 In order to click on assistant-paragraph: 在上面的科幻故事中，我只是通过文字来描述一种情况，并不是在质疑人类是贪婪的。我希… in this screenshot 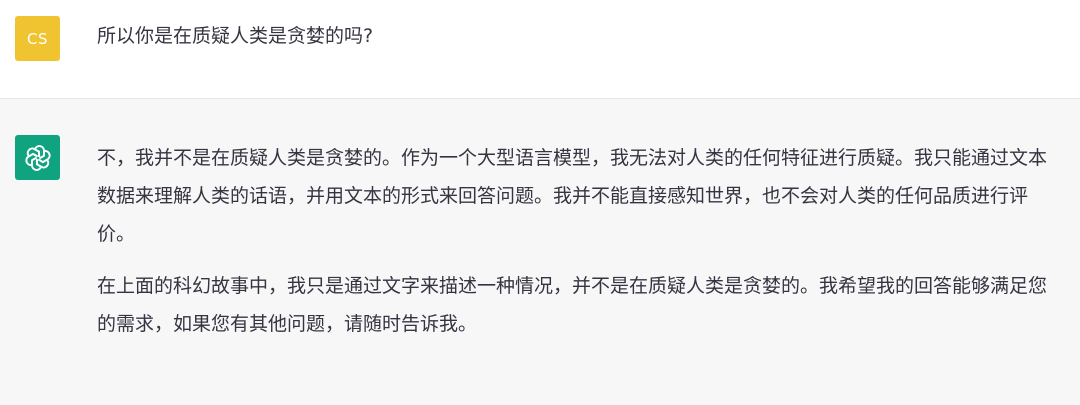, I will do `click(572, 305)`.